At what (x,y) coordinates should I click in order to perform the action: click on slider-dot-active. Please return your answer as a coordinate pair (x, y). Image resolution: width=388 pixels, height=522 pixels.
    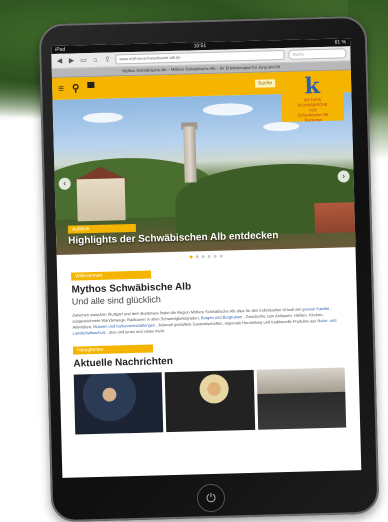
    Looking at the image, I should click on (191, 256).